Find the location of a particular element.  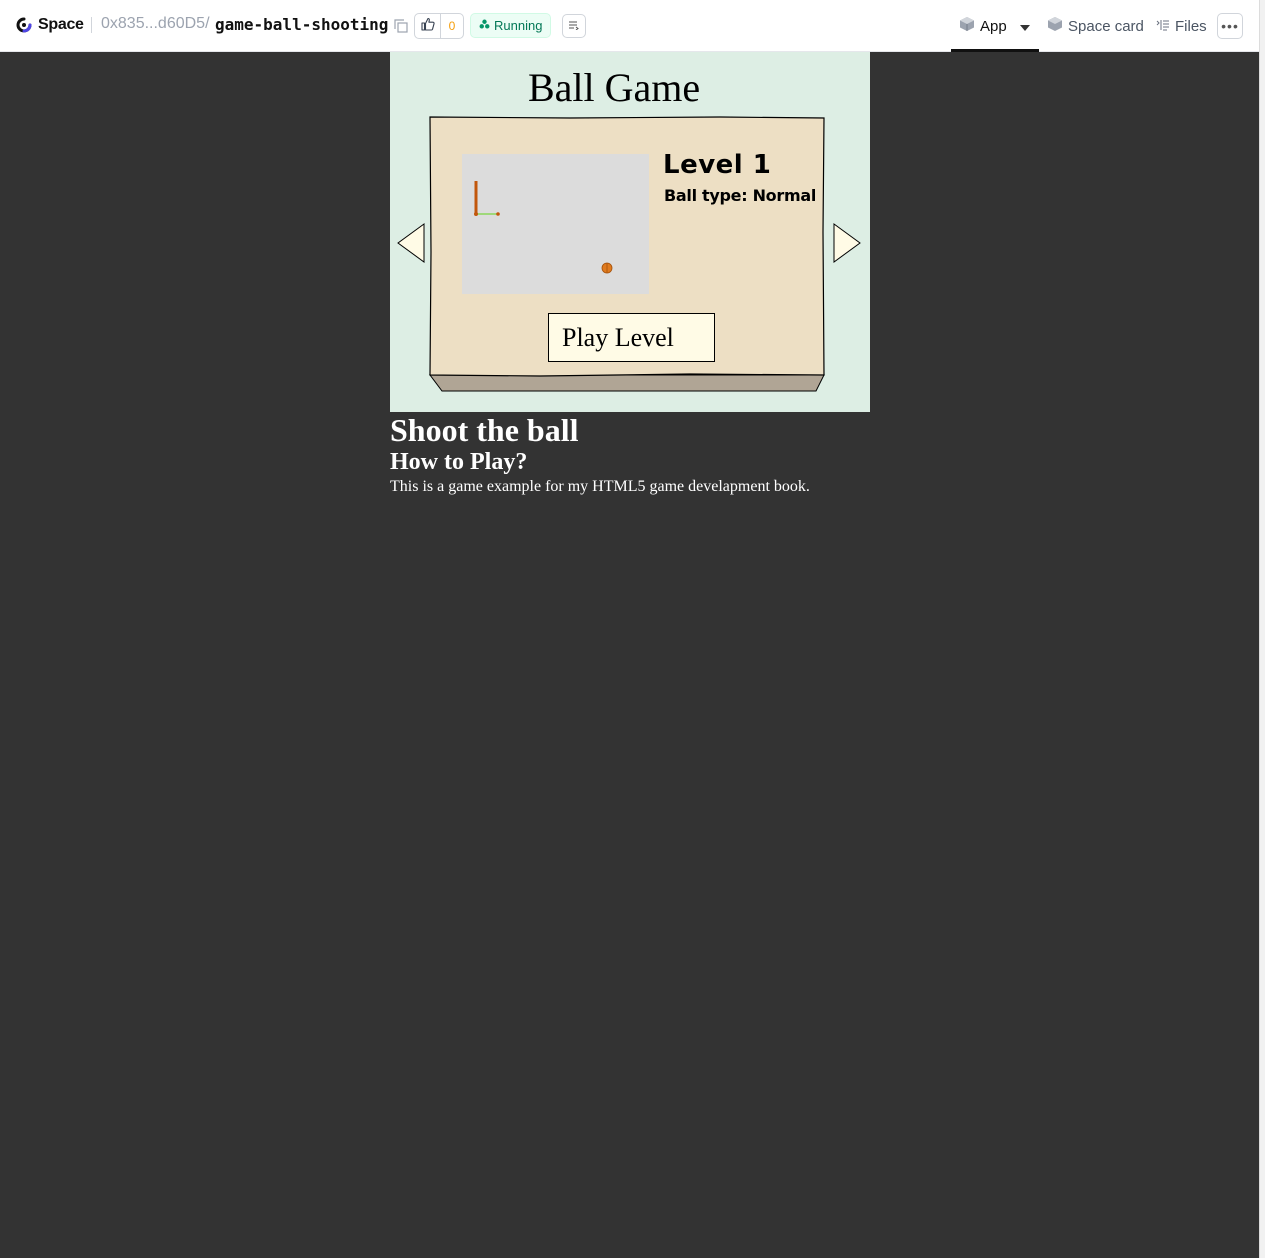

like-count: 0 is located at coordinates (452, 26).